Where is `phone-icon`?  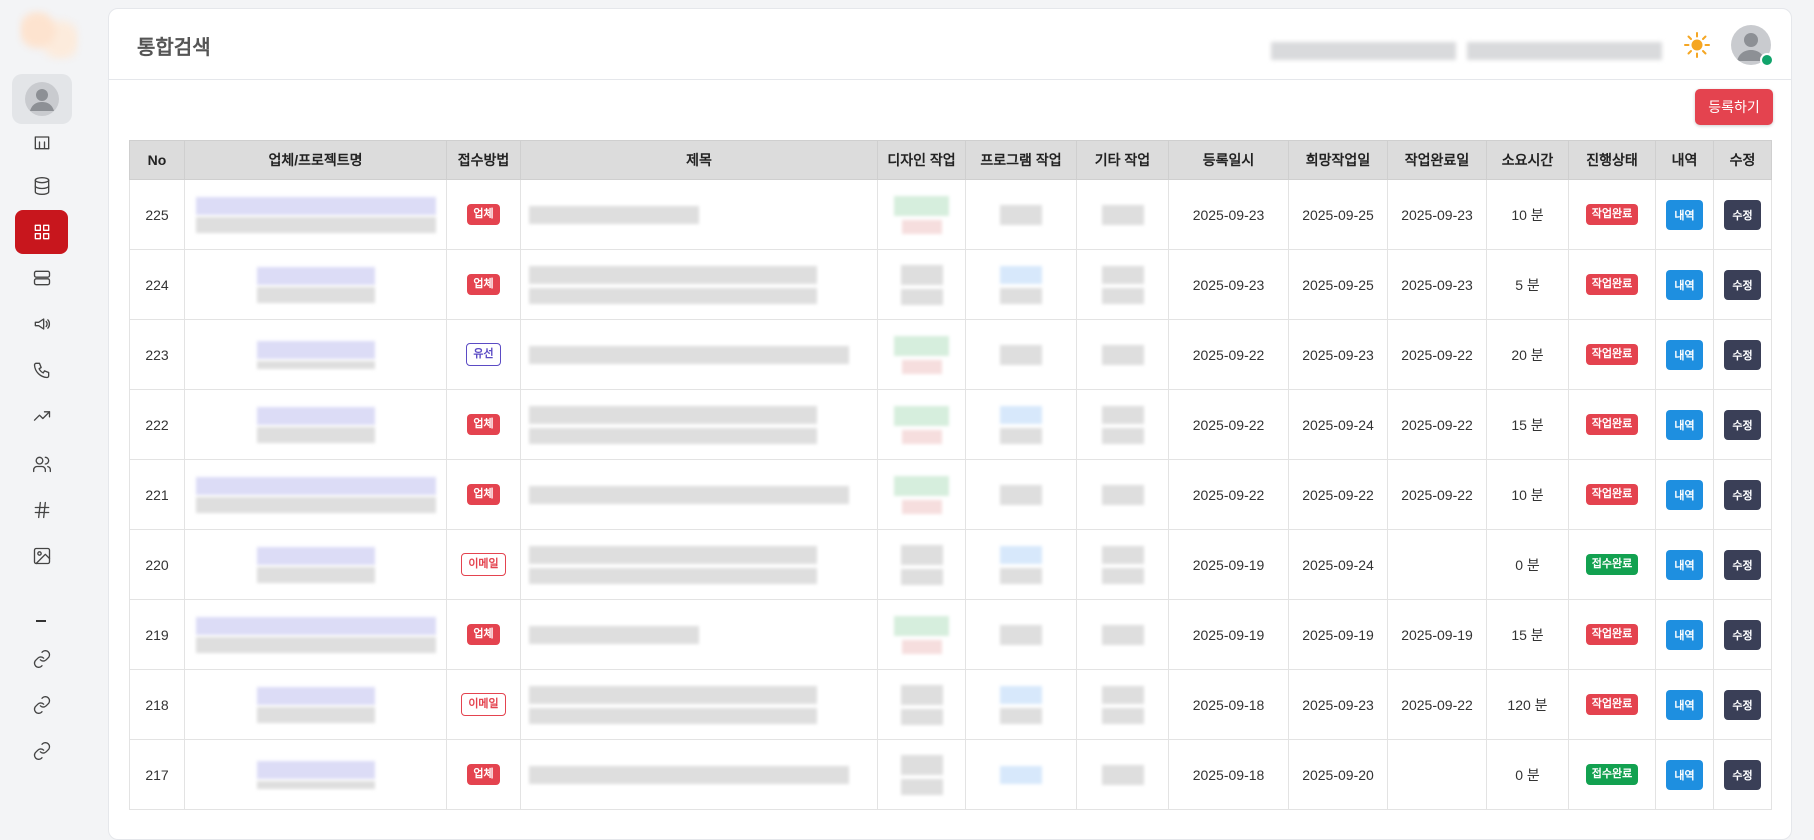 phone-icon is located at coordinates (42, 370).